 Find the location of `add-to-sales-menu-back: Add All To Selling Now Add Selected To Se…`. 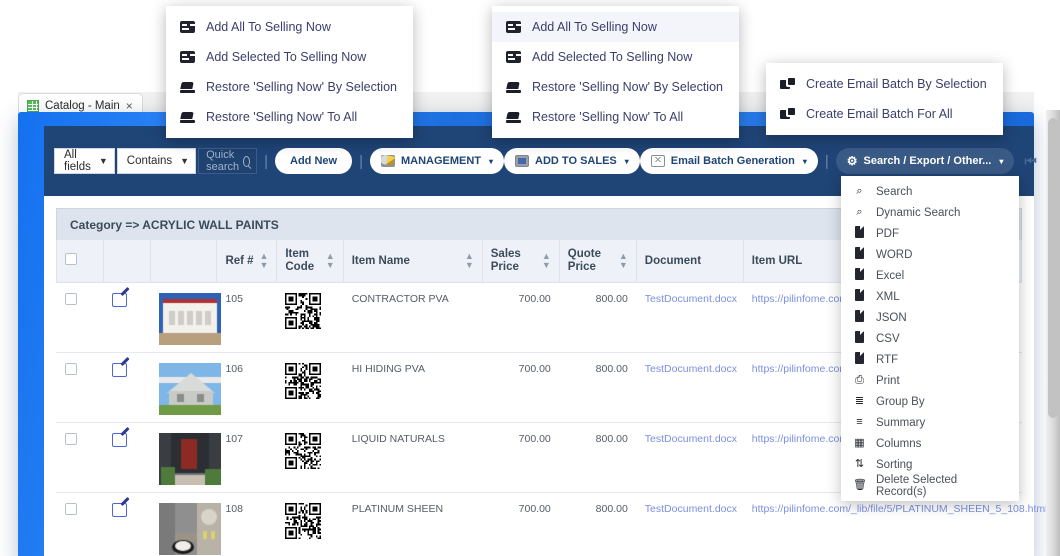

add-to-sales-menu-back: Add All To Selling Now Add Selected To Se… is located at coordinates (289, 72).